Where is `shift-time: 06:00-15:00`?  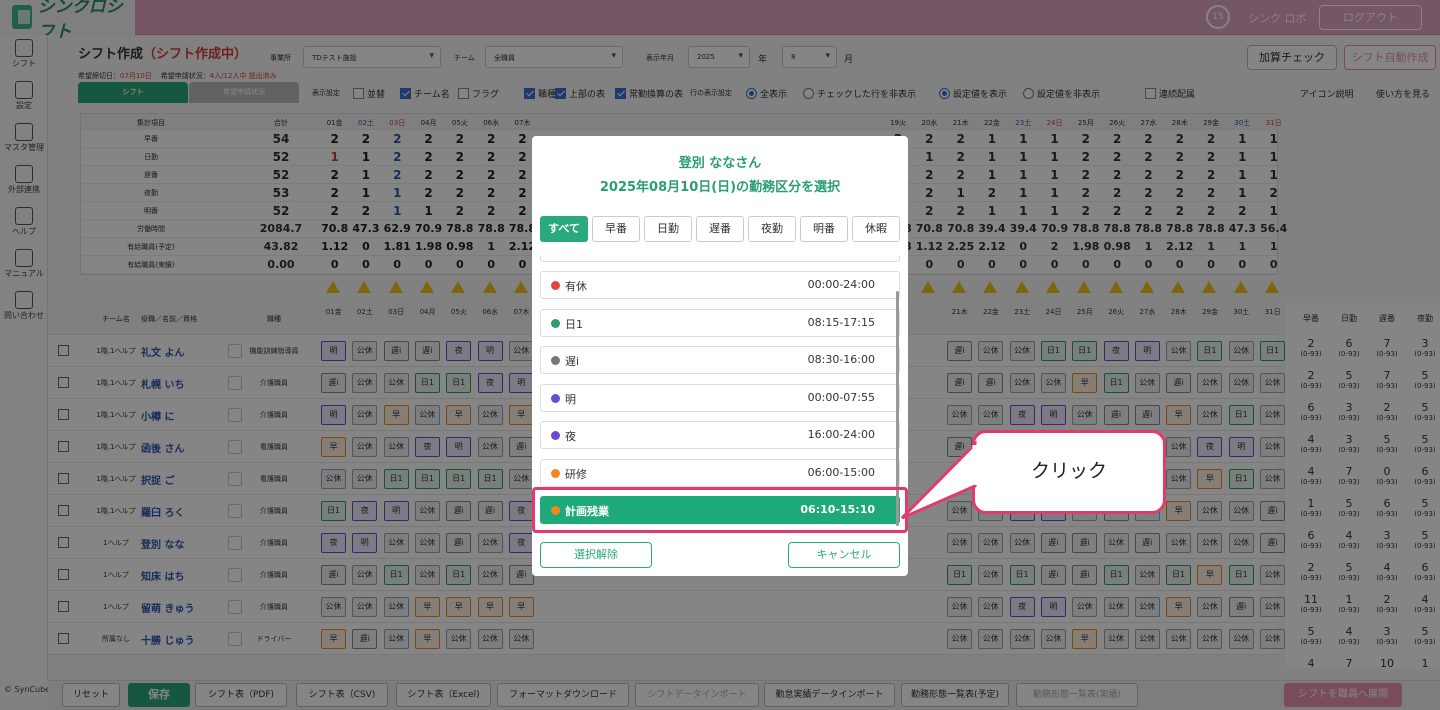 shift-time: 06:00-15:00 is located at coordinates (841, 472).